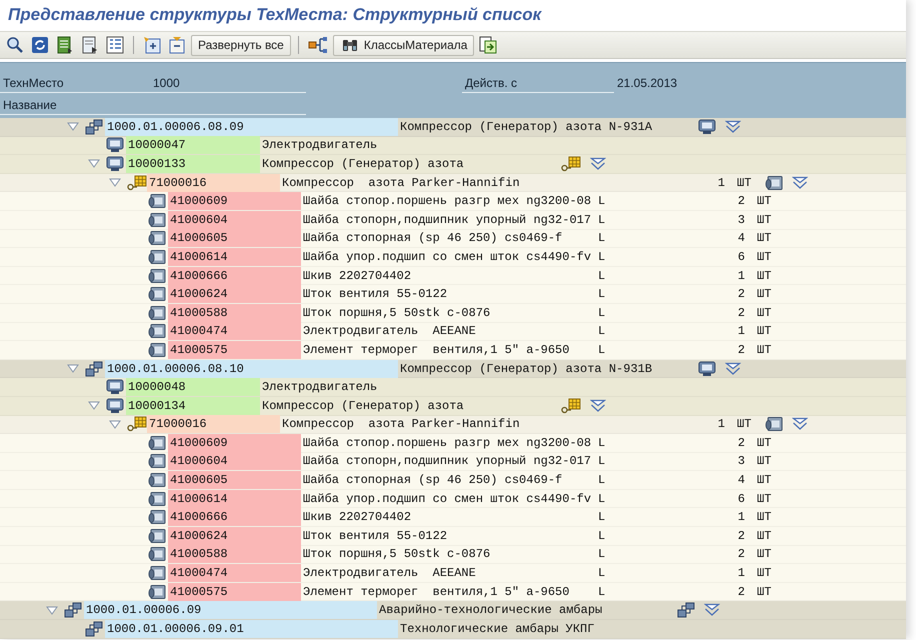 This screenshot has height=640, width=916. I want to click on object-number-cell: 10000047, so click(193, 145).